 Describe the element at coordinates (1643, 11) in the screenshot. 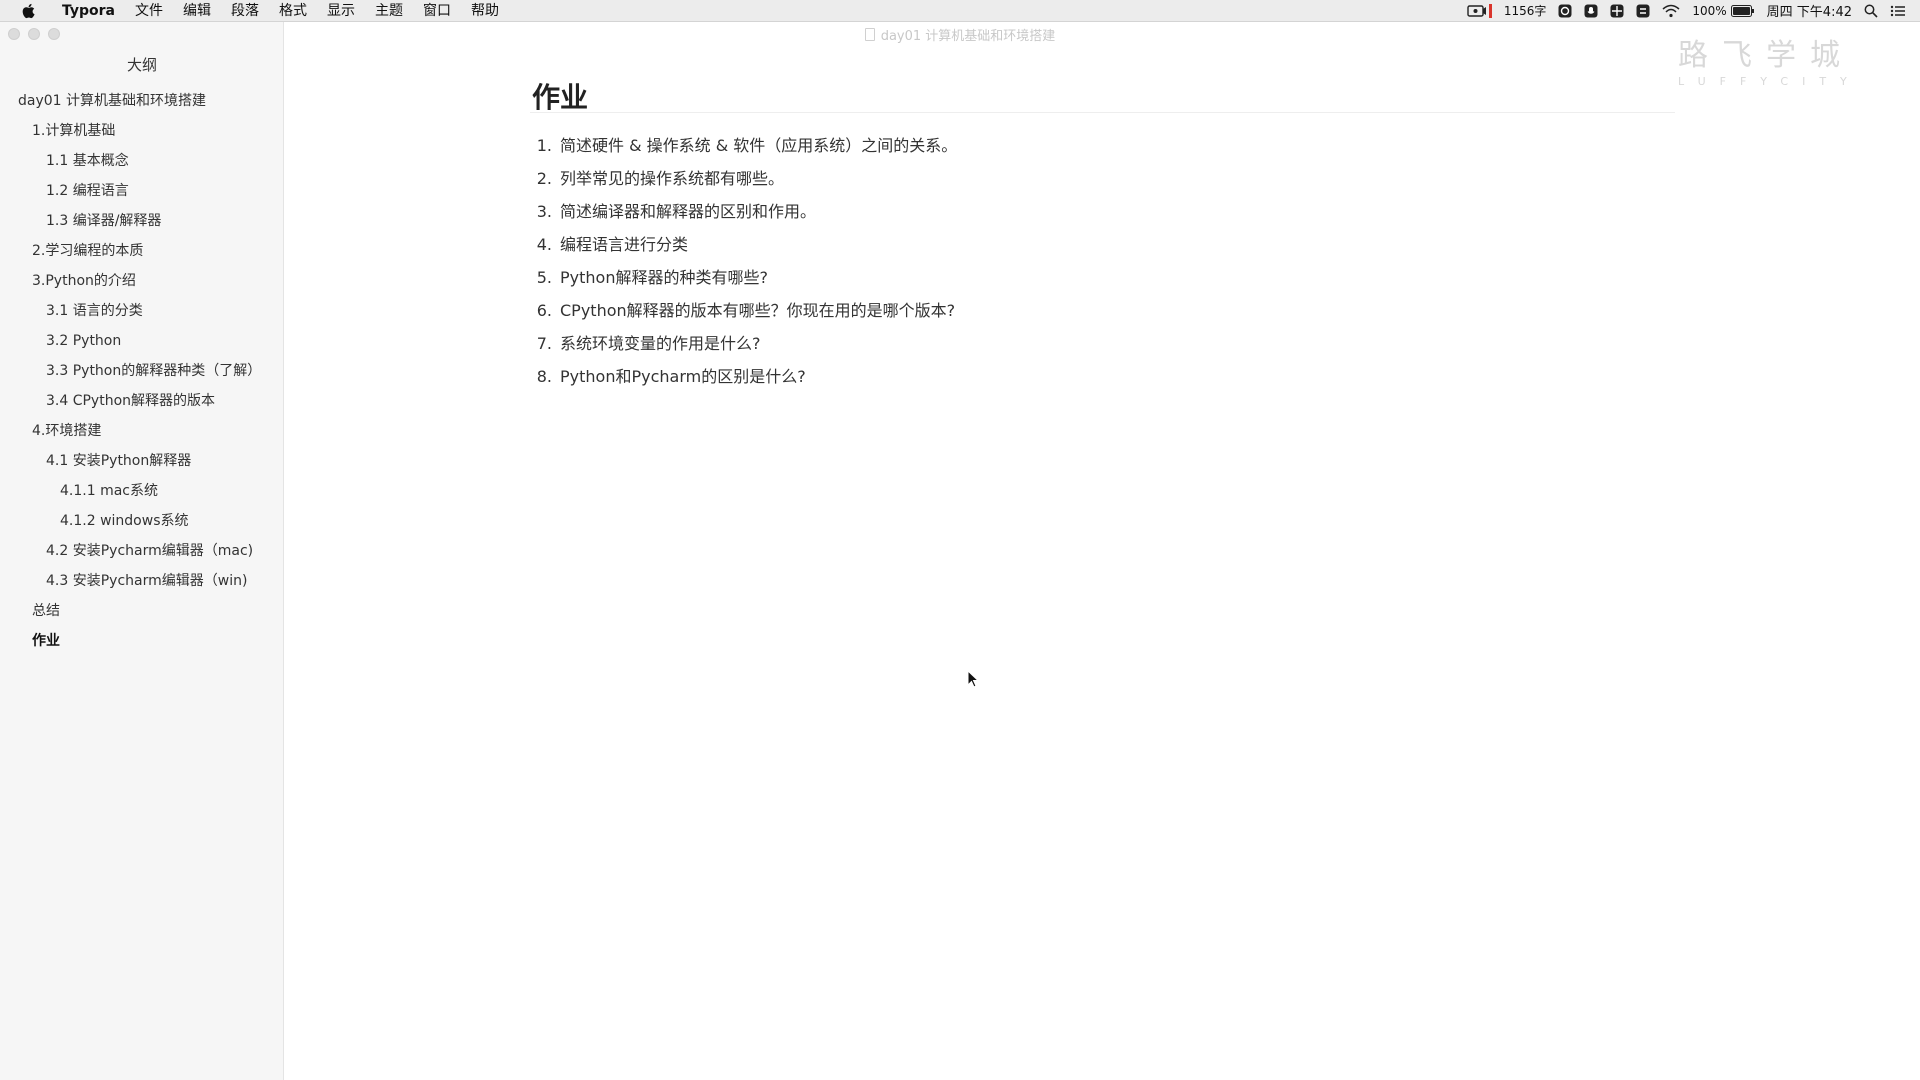

I see `sync-icon` at that location.